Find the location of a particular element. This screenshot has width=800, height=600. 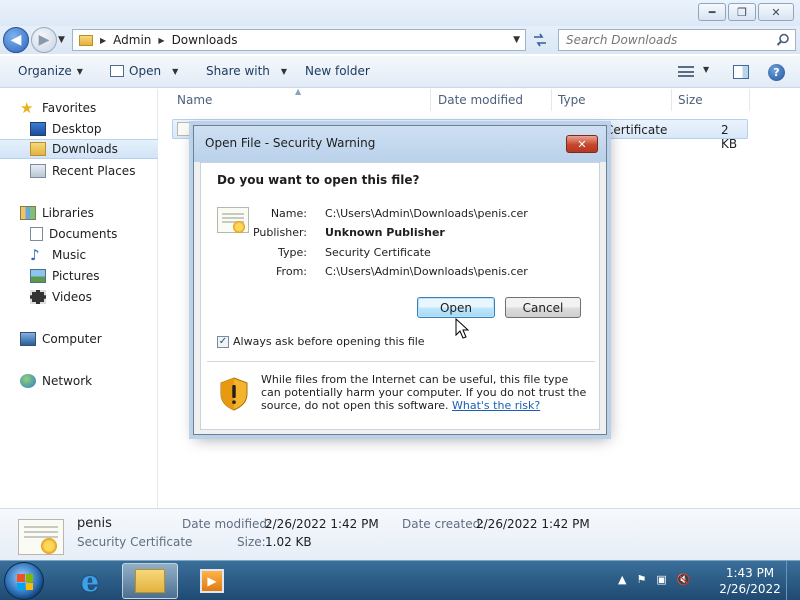

nav-network-label: Network is located at coordinates (67, 381).